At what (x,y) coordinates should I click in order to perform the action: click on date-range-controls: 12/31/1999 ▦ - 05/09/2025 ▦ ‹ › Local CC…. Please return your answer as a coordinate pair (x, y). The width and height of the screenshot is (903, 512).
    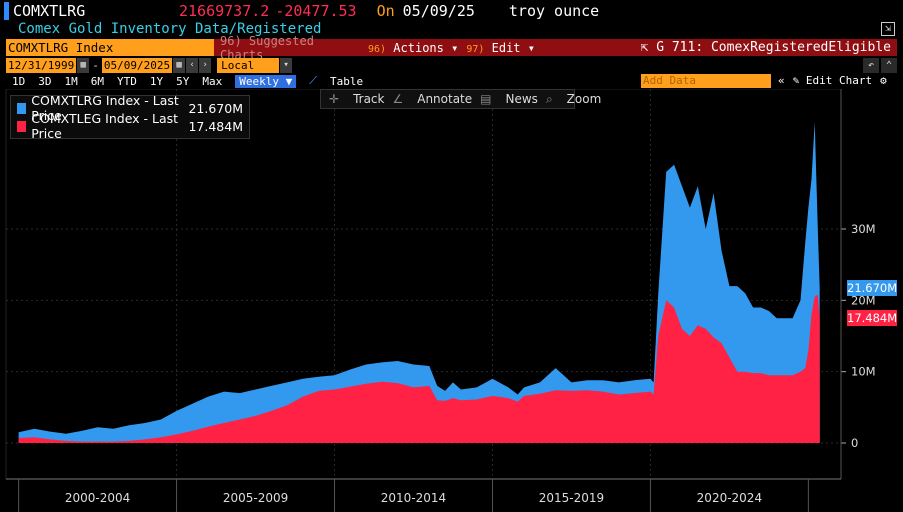
    Looking at the image, I should click on (149, 72).